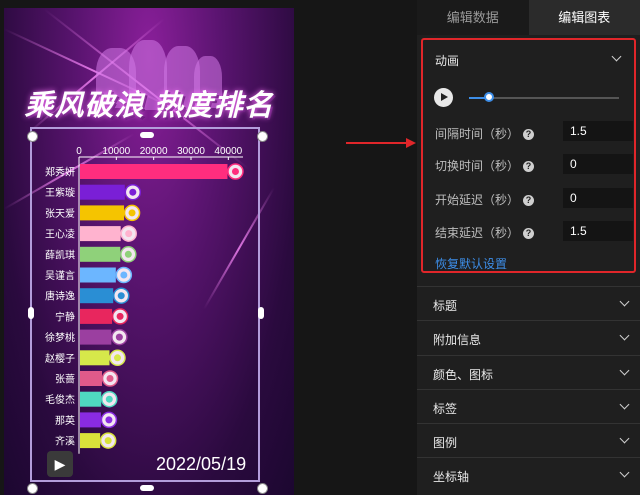 This screenshot has width=640, height=495. Describe the element at coordinates (528, 337) in the screenshot. I see `section-extra-info: 附加信息` at that location.